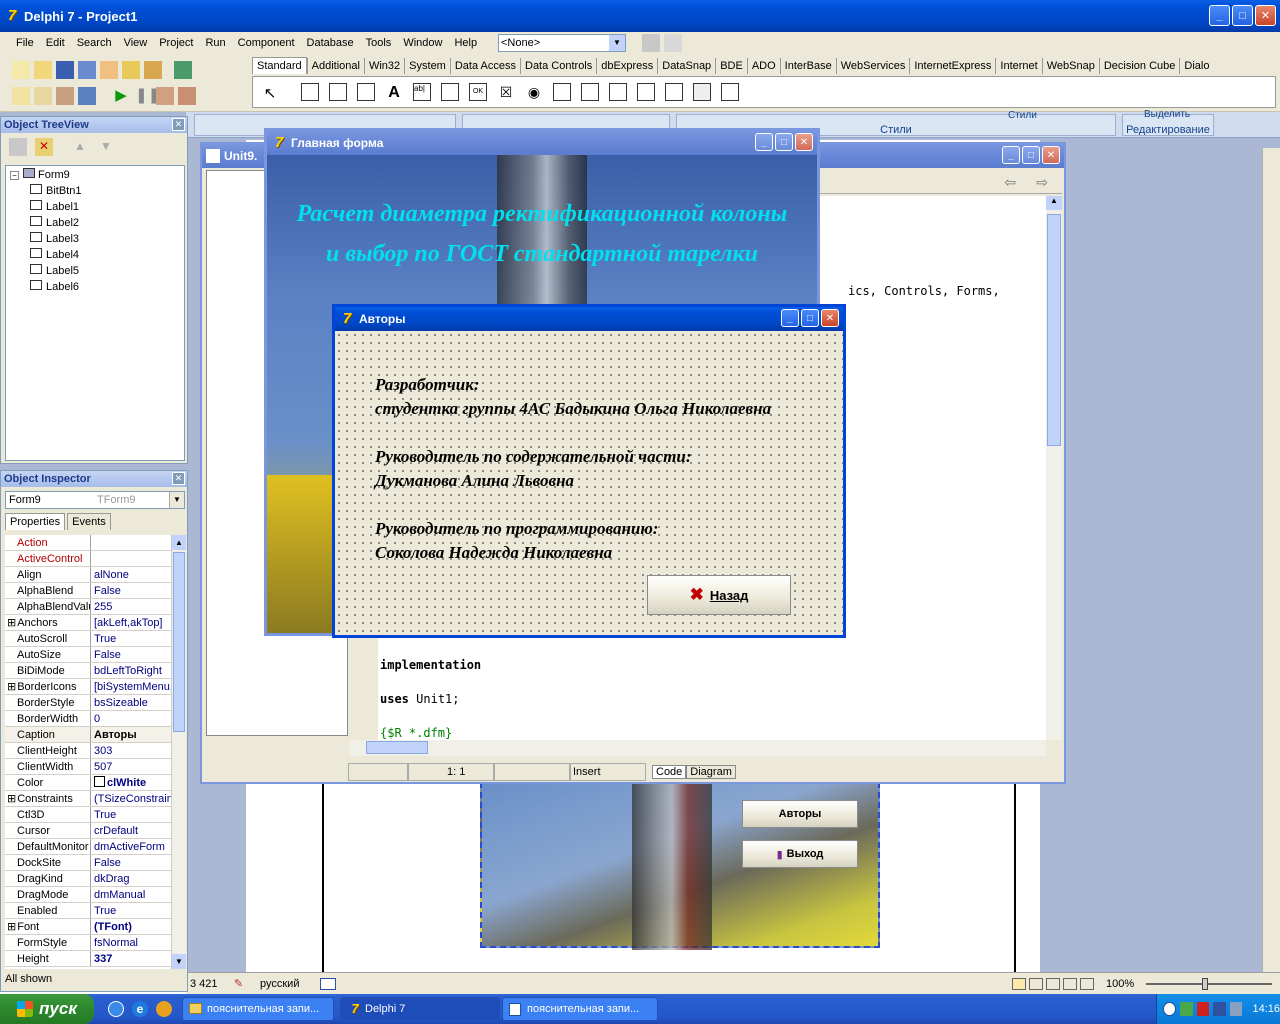 The image size is (1280, 1024). What do you see at coordinates (651, 43) in the screenshot?
I see `desktop-save-icon` at bounding box center [651, 43].